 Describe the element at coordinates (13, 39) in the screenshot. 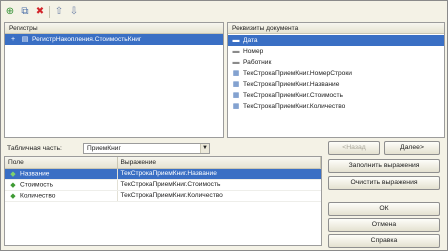

I see `expand-icon: +` at that location.